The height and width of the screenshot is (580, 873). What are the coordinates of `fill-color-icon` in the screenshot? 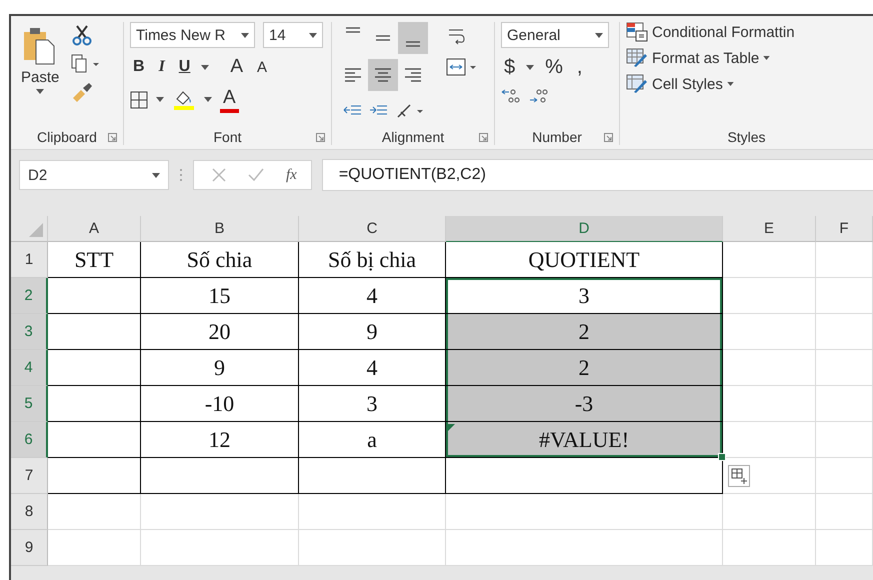 It's located at (184, 99).